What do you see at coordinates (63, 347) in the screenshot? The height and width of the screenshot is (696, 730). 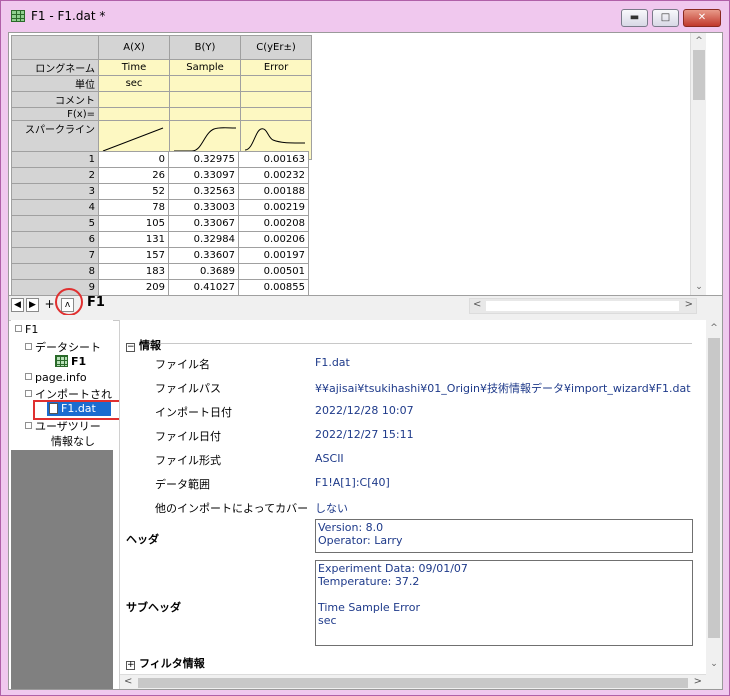 I see `tree-node-datasheet: データシート` at bounding box center [63, 347].